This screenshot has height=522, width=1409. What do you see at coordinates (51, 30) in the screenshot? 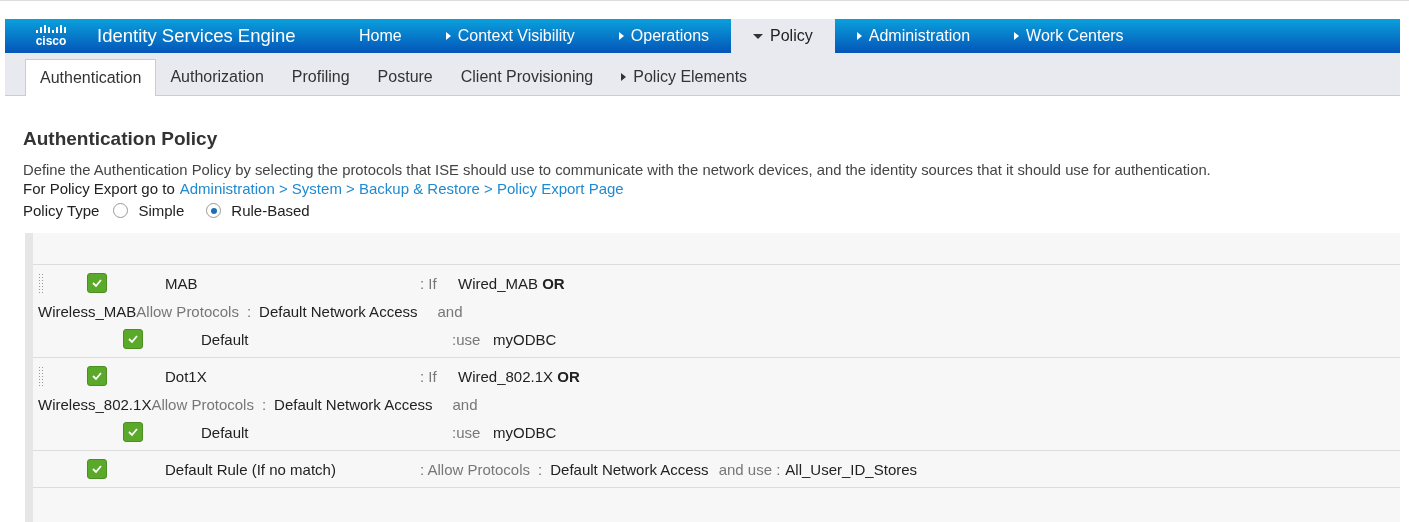
I see `logo-bars-icon` at bounding box center [51, 30].